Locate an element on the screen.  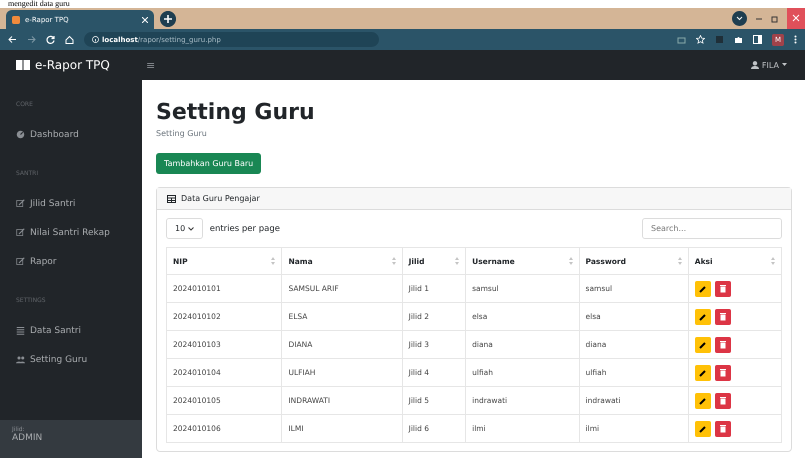
gauge-icon is located at coordinates (20, 134).